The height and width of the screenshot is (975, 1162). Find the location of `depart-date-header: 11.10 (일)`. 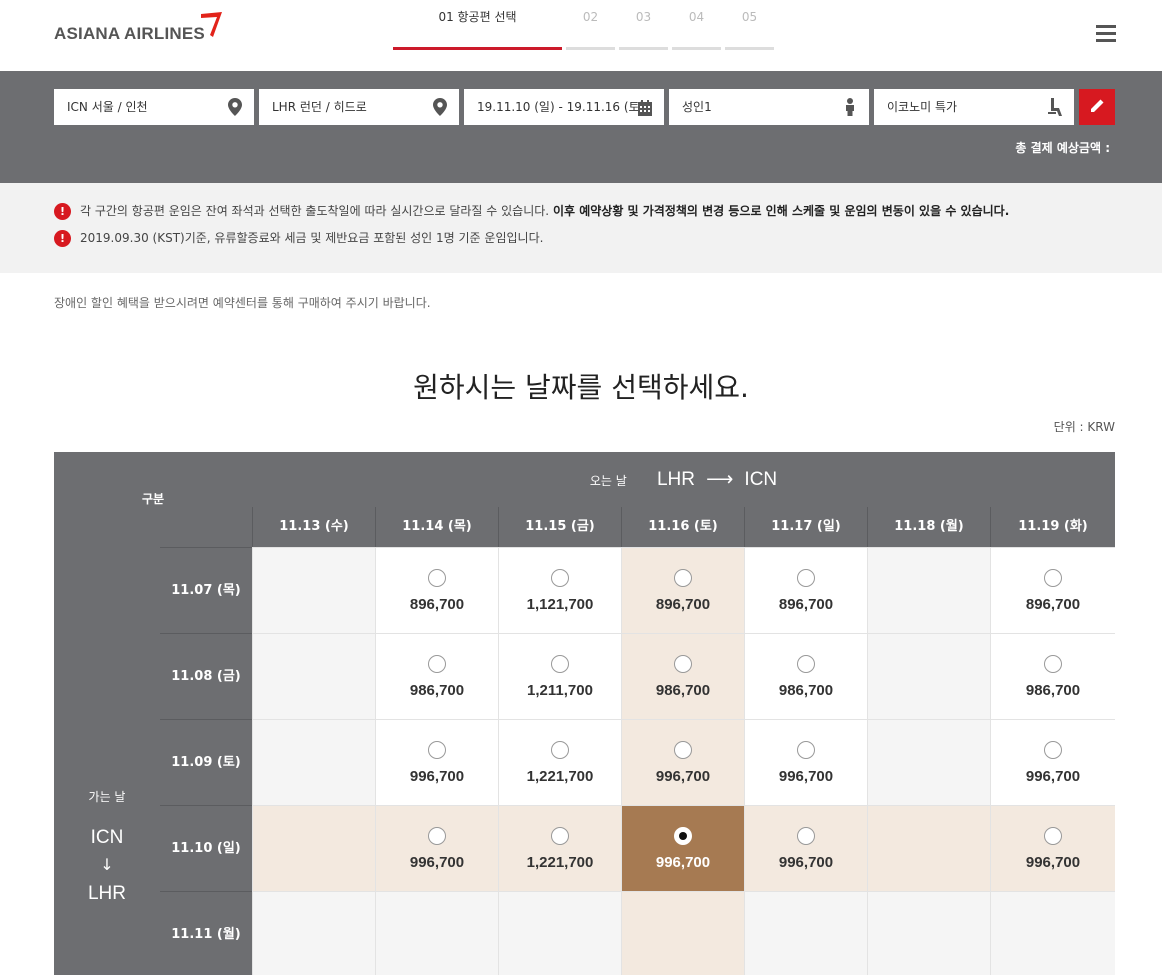

depart-date-header: 11.10 (일) is located at coordinates (206, 848).